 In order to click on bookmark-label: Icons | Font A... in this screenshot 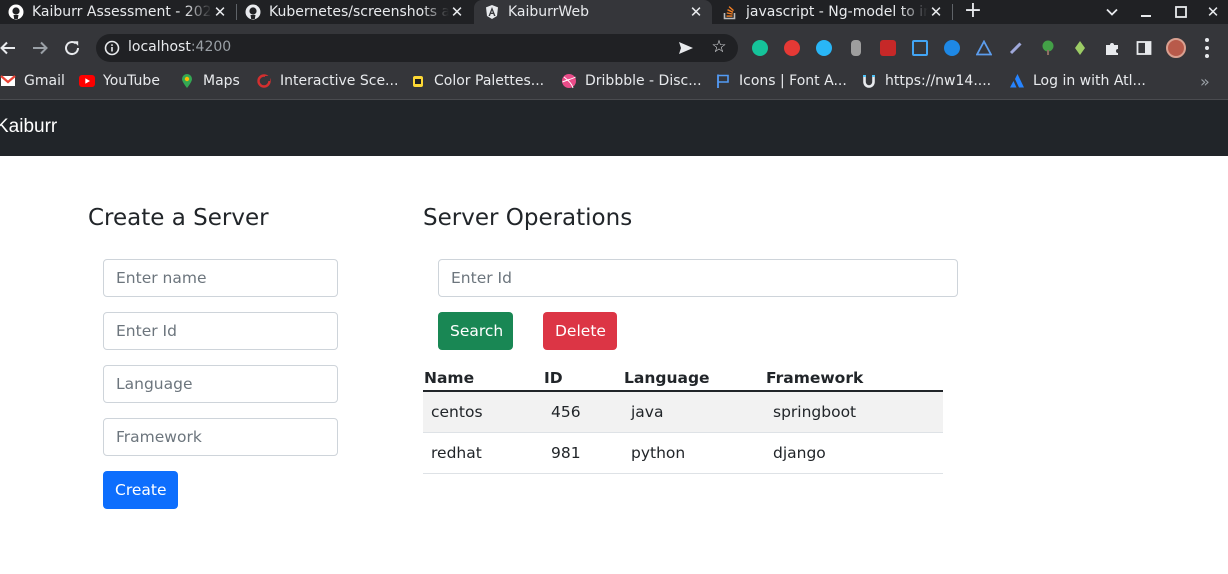, I will do `click(793, 81)`.